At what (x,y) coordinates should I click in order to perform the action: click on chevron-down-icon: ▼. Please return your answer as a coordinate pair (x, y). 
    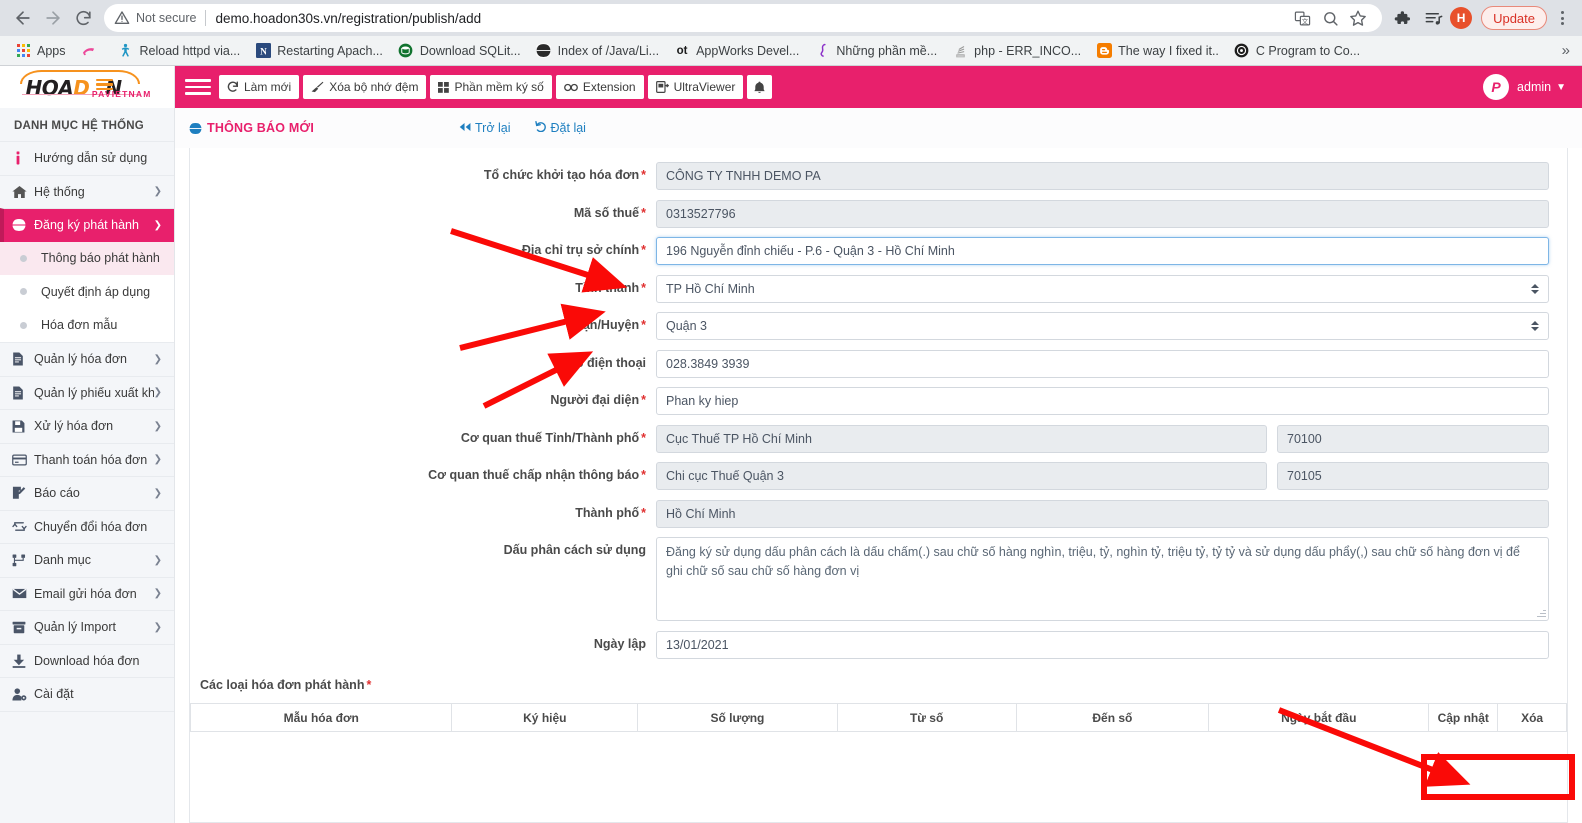
    Looking at the image, I should click on (1561, 87).